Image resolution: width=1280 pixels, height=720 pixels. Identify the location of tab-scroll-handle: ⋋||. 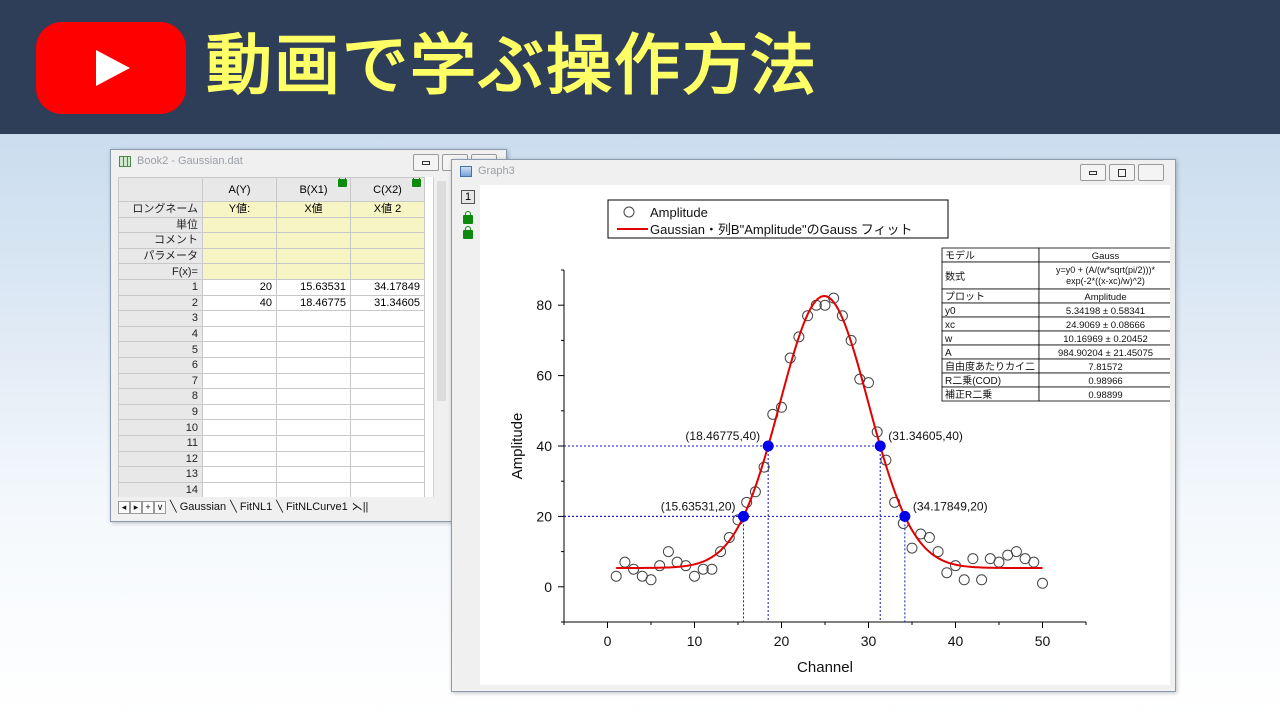
(360, 507).